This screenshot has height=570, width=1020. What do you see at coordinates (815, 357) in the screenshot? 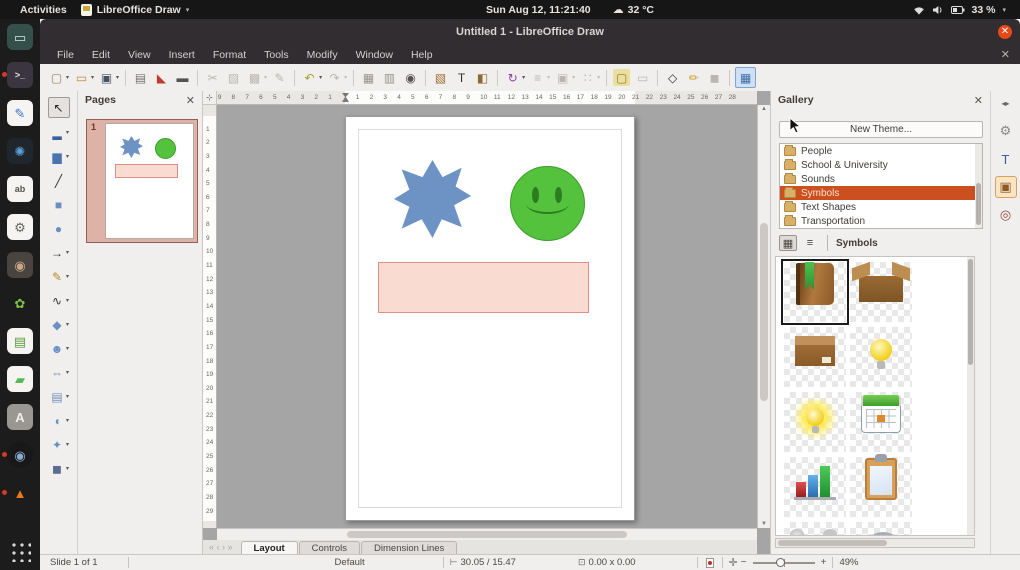
I see `gallery-item-box-closed` at bounding box center [815, 357].